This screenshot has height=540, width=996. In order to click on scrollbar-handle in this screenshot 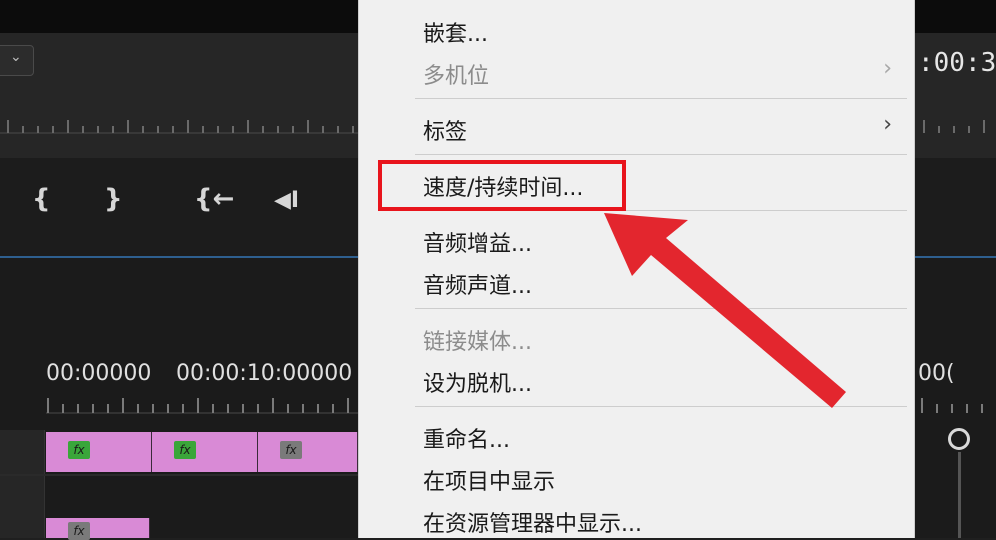, I will do `click(959, 439)`.